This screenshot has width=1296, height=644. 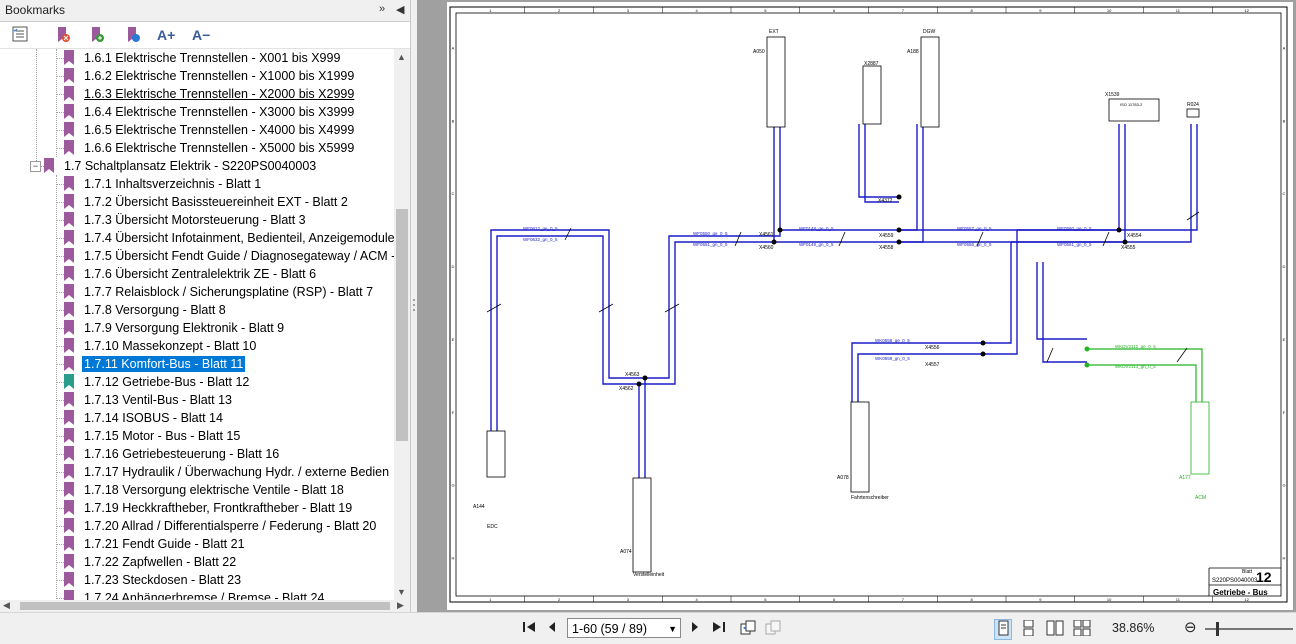 I want to click on last-page-button, so click(x=719, y=628).